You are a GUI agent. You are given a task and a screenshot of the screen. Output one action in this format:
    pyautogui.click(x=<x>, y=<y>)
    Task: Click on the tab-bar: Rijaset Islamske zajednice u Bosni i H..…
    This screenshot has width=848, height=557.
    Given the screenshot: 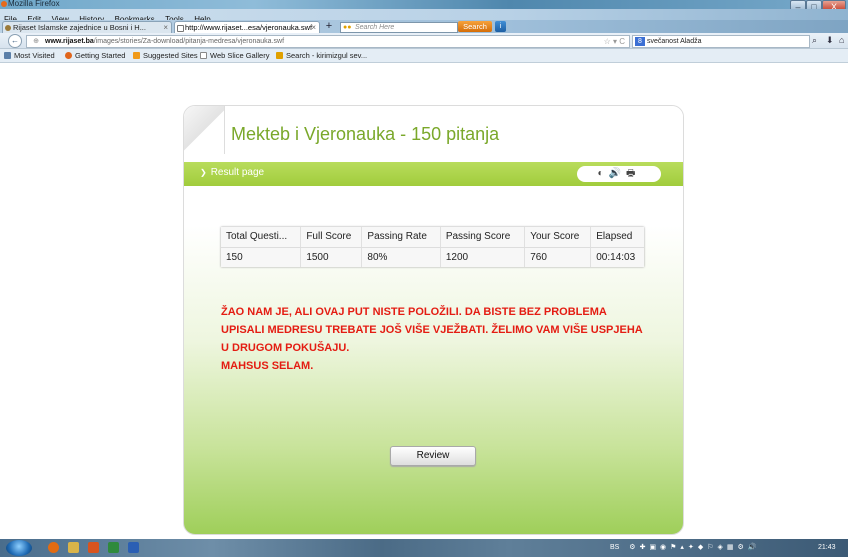 What is the action you would take?
    pyautogui.click(x=424, y=26)
    